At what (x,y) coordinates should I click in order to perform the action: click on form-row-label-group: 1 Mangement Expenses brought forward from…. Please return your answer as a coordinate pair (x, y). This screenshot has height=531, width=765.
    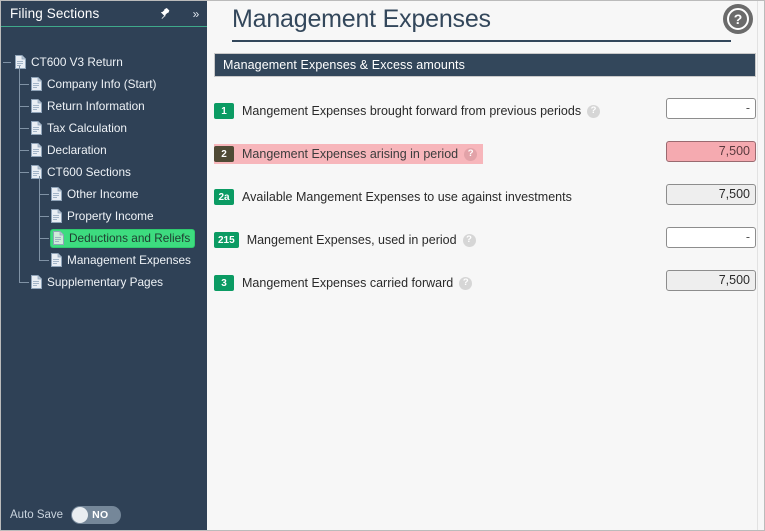
    Looking at the image, I should click on (410, 111).